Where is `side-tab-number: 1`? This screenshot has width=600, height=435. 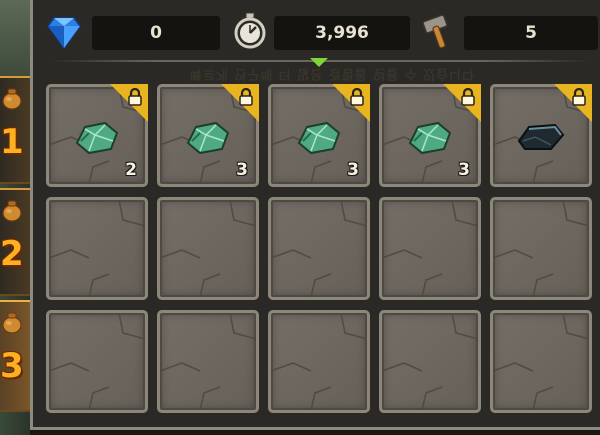
side-tab-number: 1 is located at coordinates (12, 142).